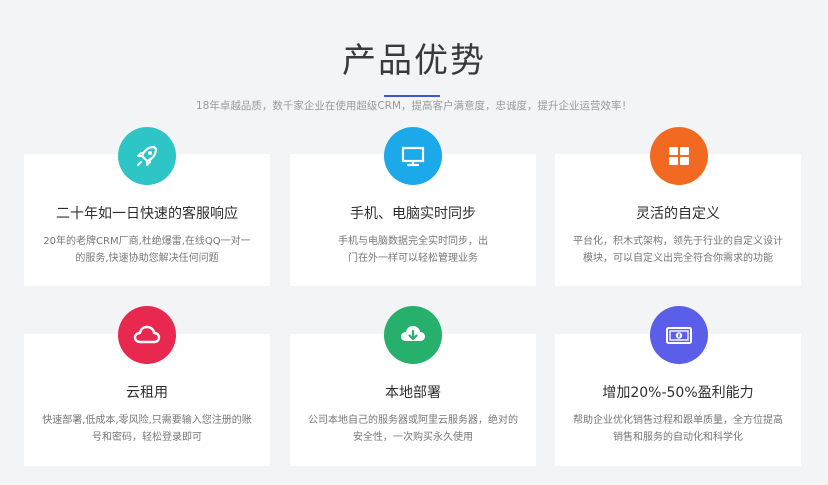 This screenshot has width=828, height=485. I want to click on feature-desc: 平台化，积木式架构，领先于行业的自定义设计模块，可以自定义出完全符合你需求的功能, so click(678, 250).